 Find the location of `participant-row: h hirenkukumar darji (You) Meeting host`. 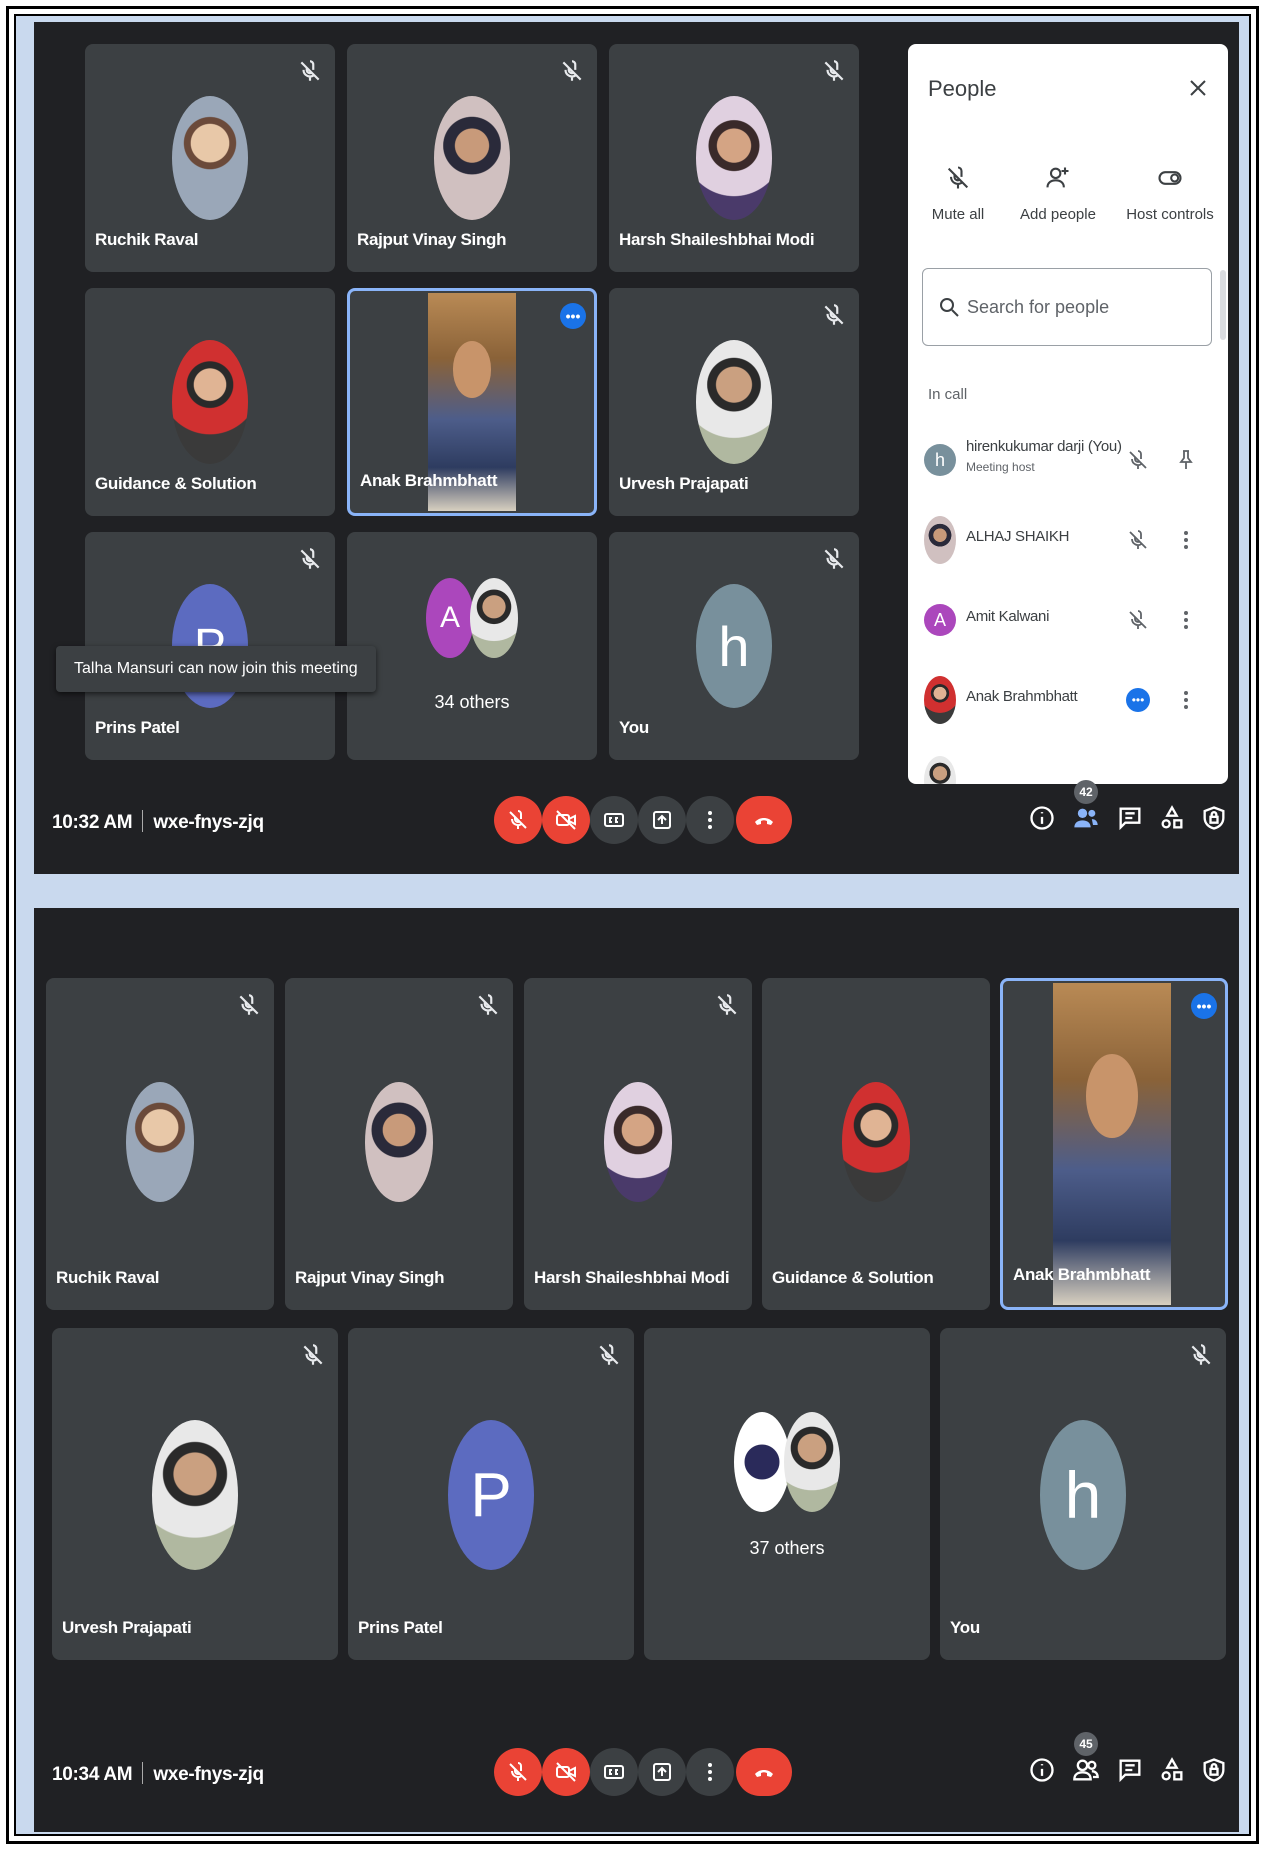

participant-row: h hirenkukumar darji (You) Meeting host is located at coordinates (1069, 460).